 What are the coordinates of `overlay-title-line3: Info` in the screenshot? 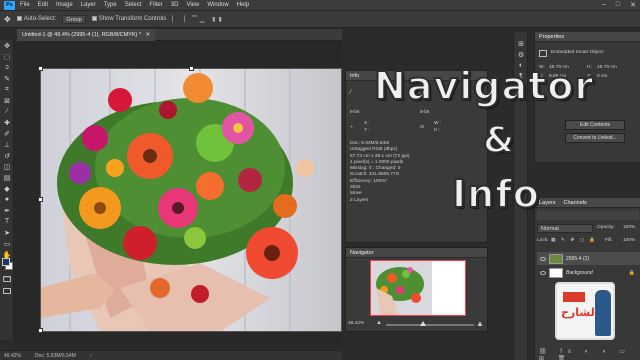 It's located at (495, 194).